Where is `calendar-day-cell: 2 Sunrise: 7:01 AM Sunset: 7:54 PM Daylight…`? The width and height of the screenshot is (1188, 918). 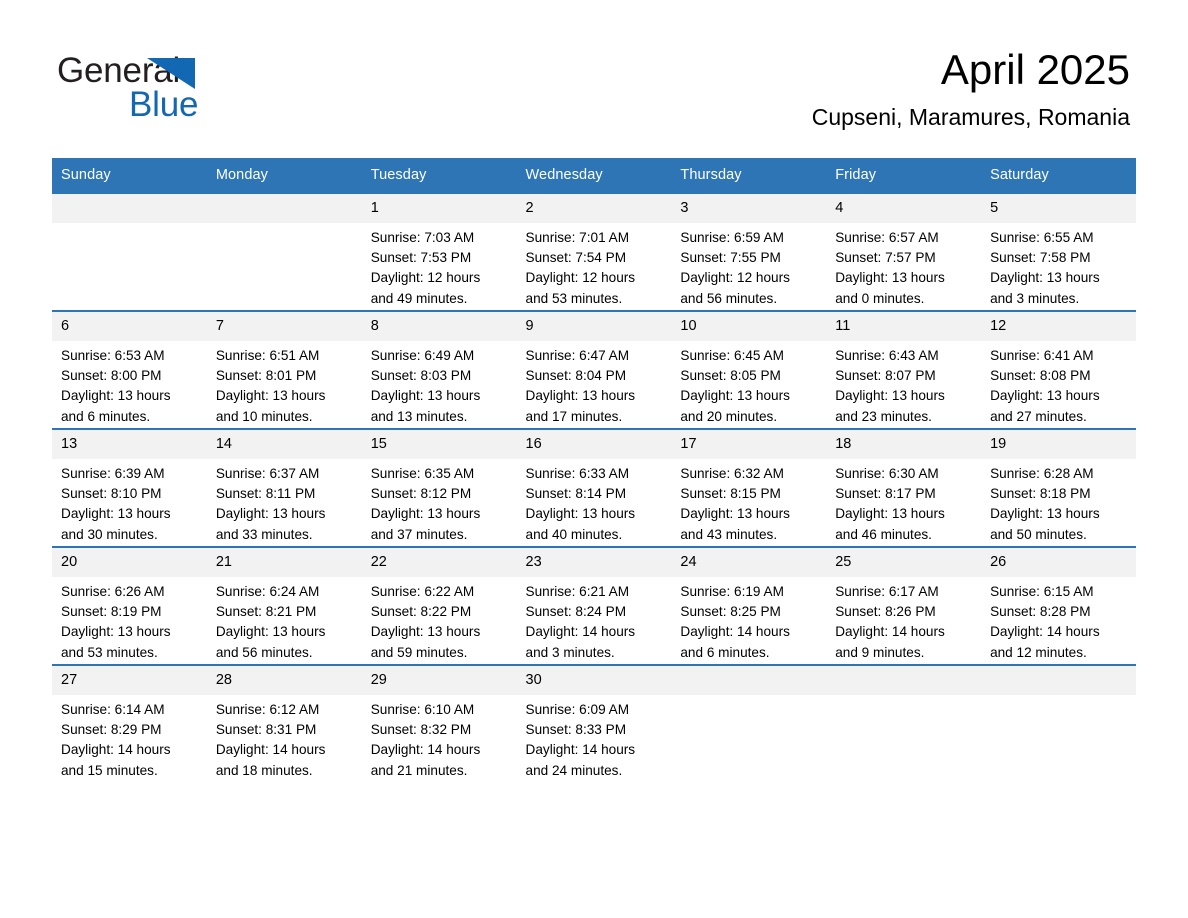
calendar-day-cell: 2 Sunrise: 7:01 AM Sunset: 7:54 PM Daylight… is located at coordinates (594, 251).